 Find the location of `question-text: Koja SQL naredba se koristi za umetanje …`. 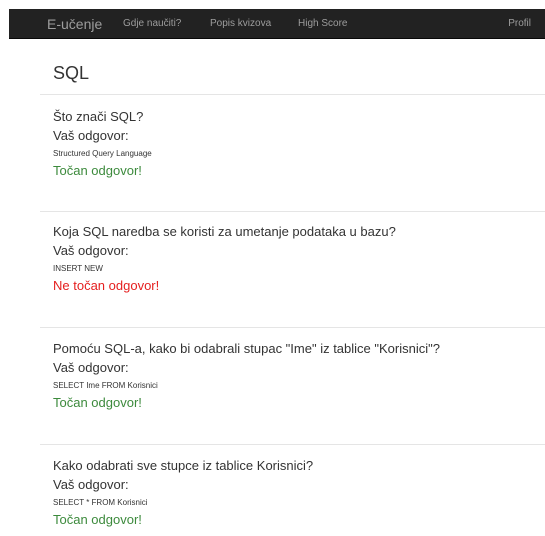

question-text: Koja SQL naredba se koristi za umetanje … is located at coordinates (224, 231).